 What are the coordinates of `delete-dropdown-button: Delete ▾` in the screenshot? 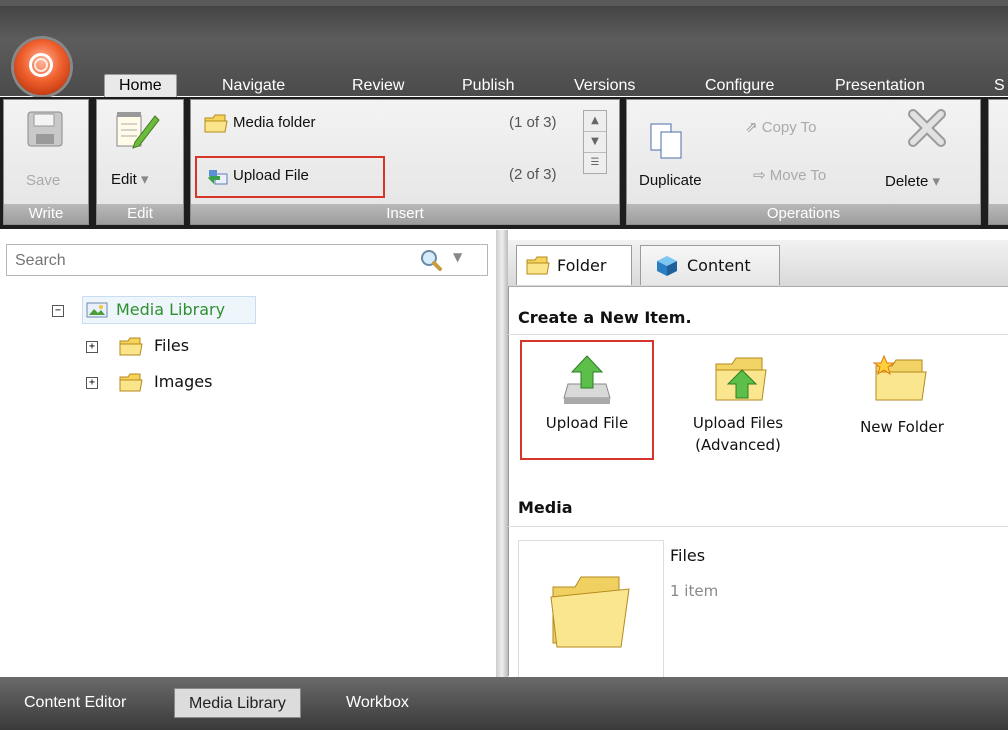 It's located at (912, 181).